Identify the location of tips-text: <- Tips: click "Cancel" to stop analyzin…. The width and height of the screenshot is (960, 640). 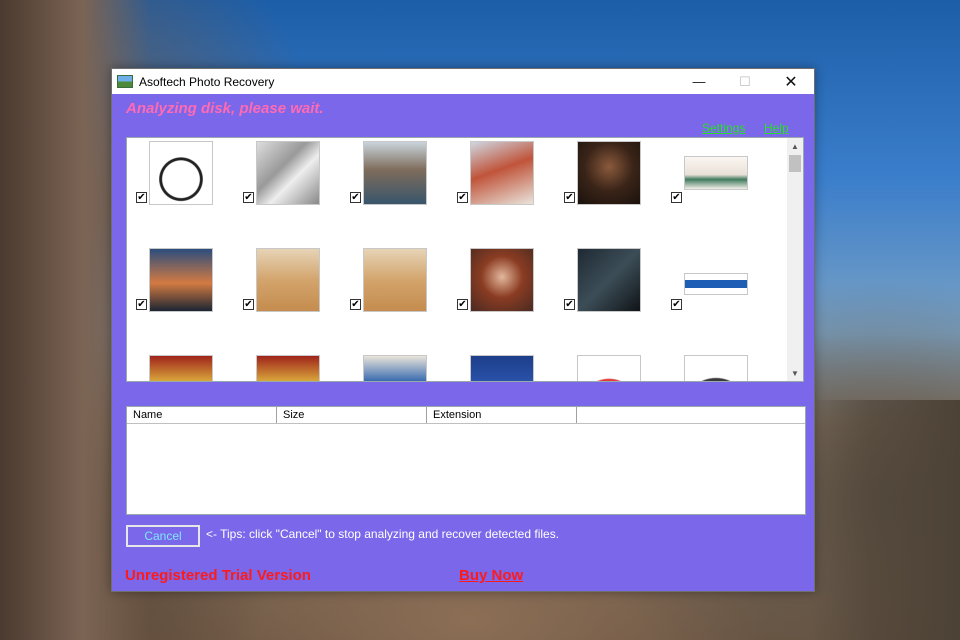
(383, 534).